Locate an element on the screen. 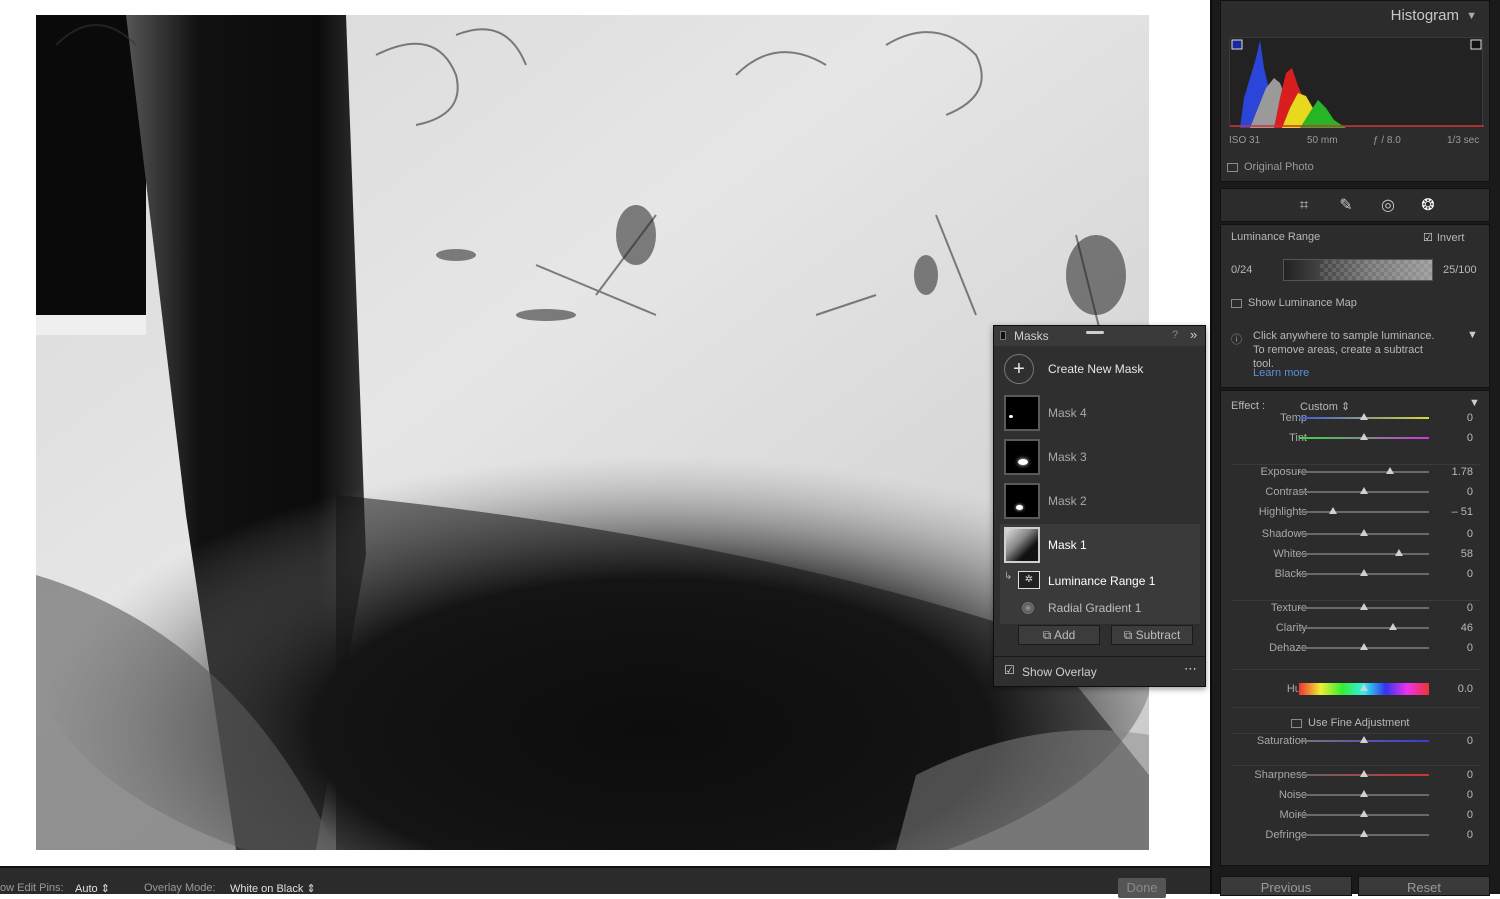  mask-item-2: Mask 2 is located at coordinates (1100, 501).